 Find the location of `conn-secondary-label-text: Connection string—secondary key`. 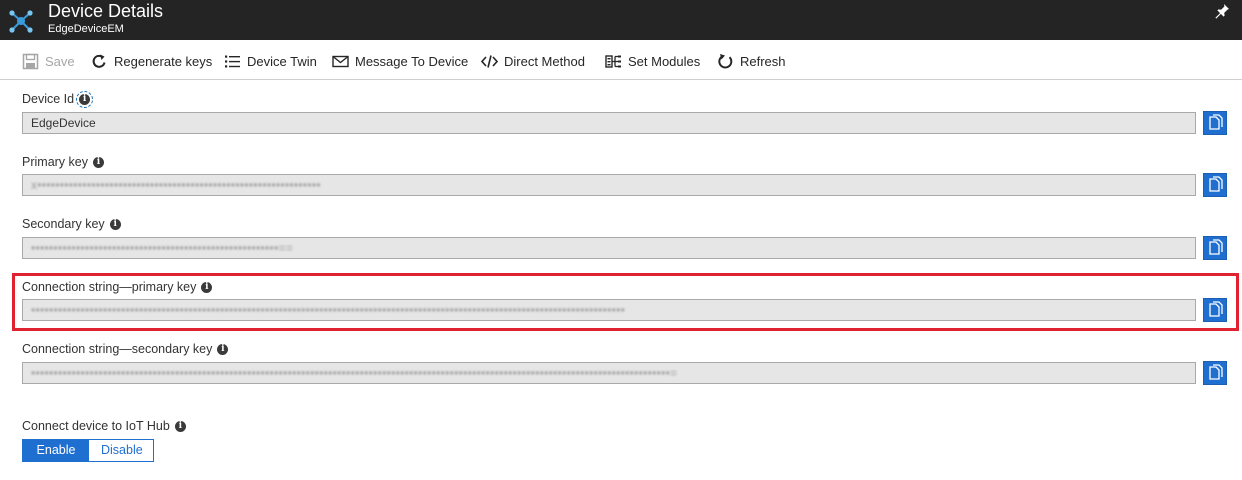

conn-secondary-label-text: Connection string—secondary key is located at coordinates (117, 349).